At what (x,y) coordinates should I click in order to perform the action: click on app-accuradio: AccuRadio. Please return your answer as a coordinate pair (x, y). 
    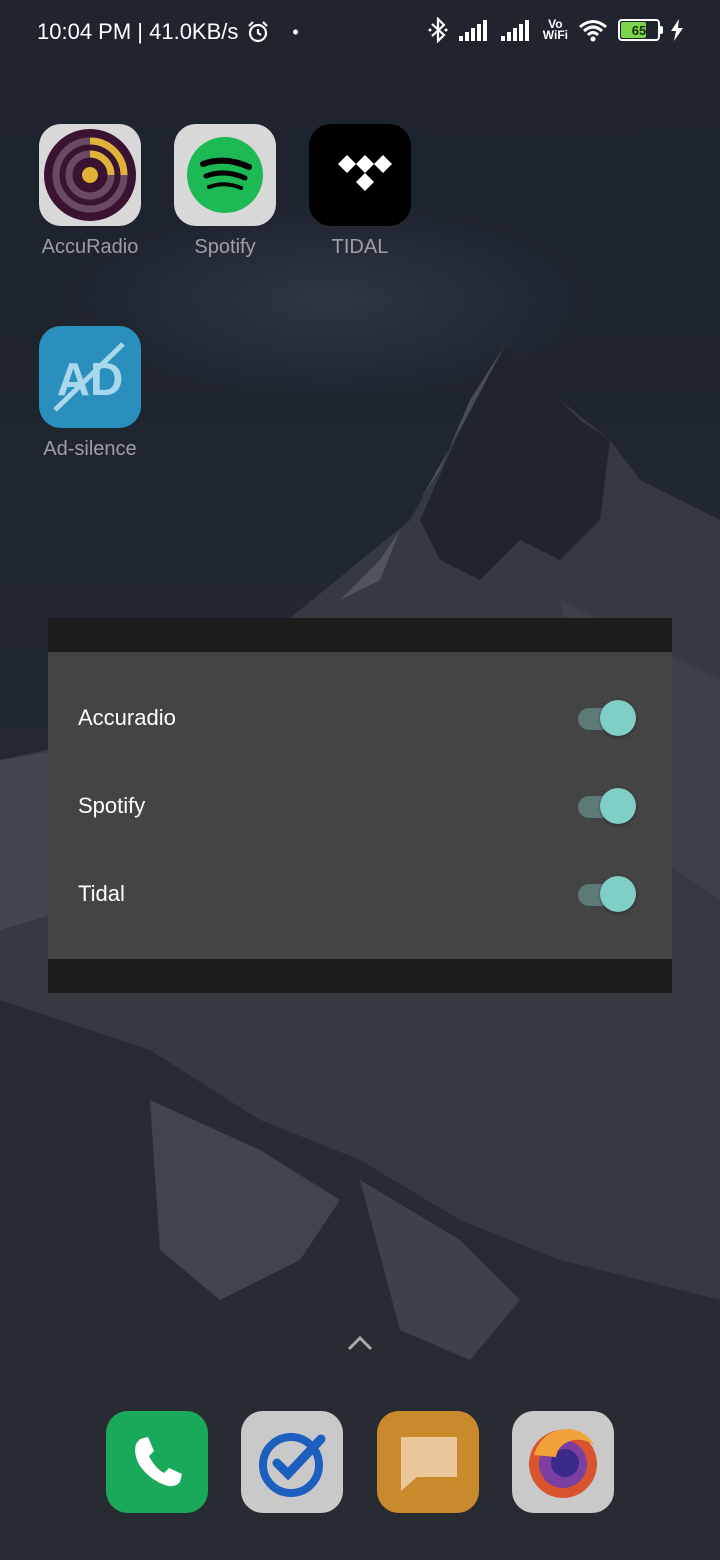
    Looking at the image, I should click on (90, 191).